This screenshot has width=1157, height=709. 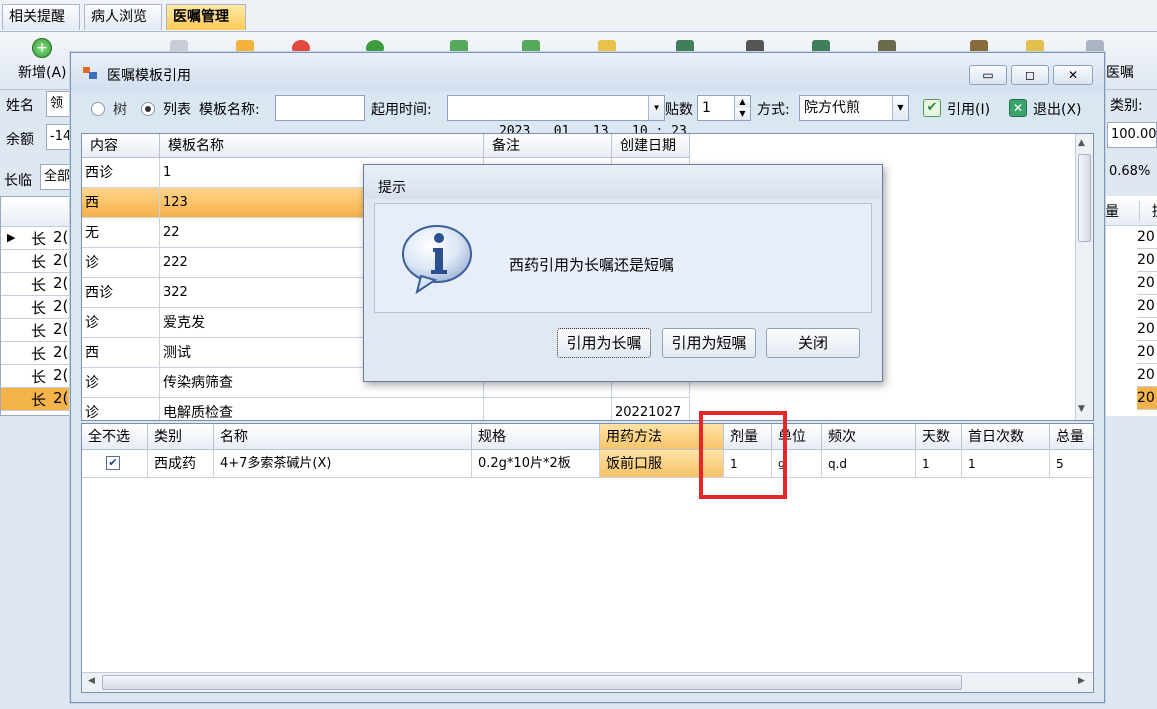 What do you see at coordinates (869, 464) in the screenshot?
I see `cell-frequency: q.d` at bounding box center [869, 464].